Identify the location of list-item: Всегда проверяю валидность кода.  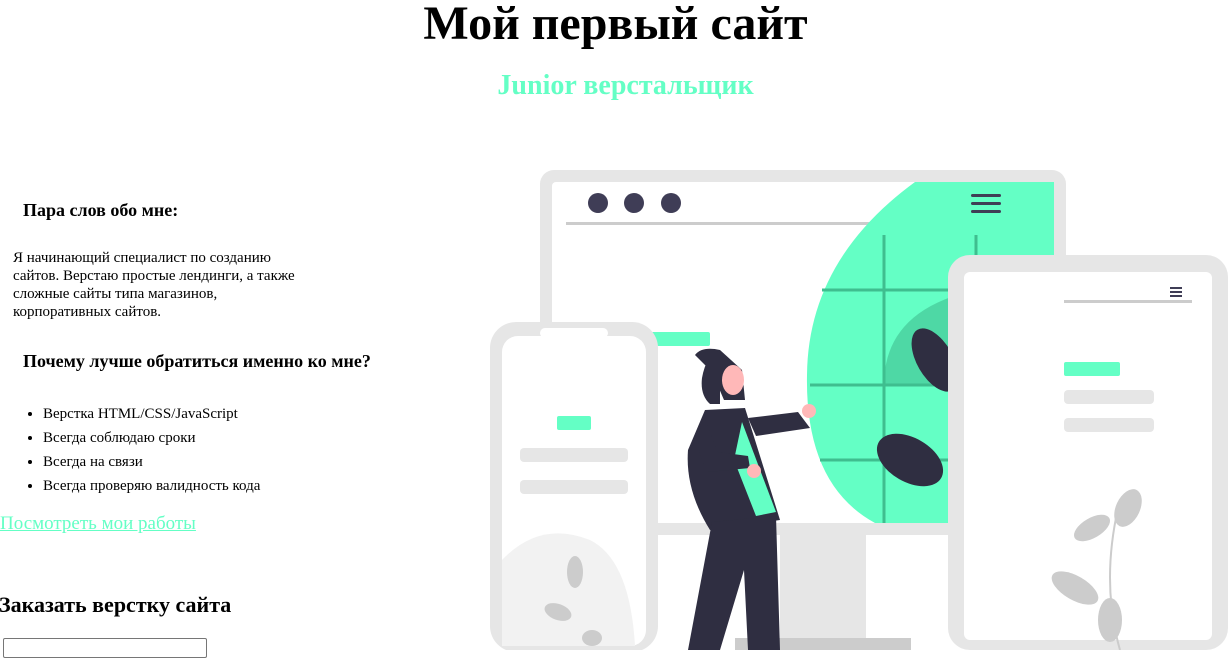
(151, 486).